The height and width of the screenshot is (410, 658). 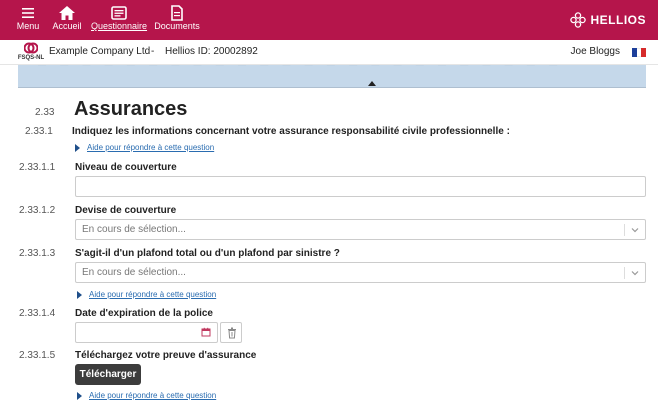 What do you see at coordinates (45, 112) in the screenshot?
I see `section-number: 2.33` at bounding box center [45, 112].